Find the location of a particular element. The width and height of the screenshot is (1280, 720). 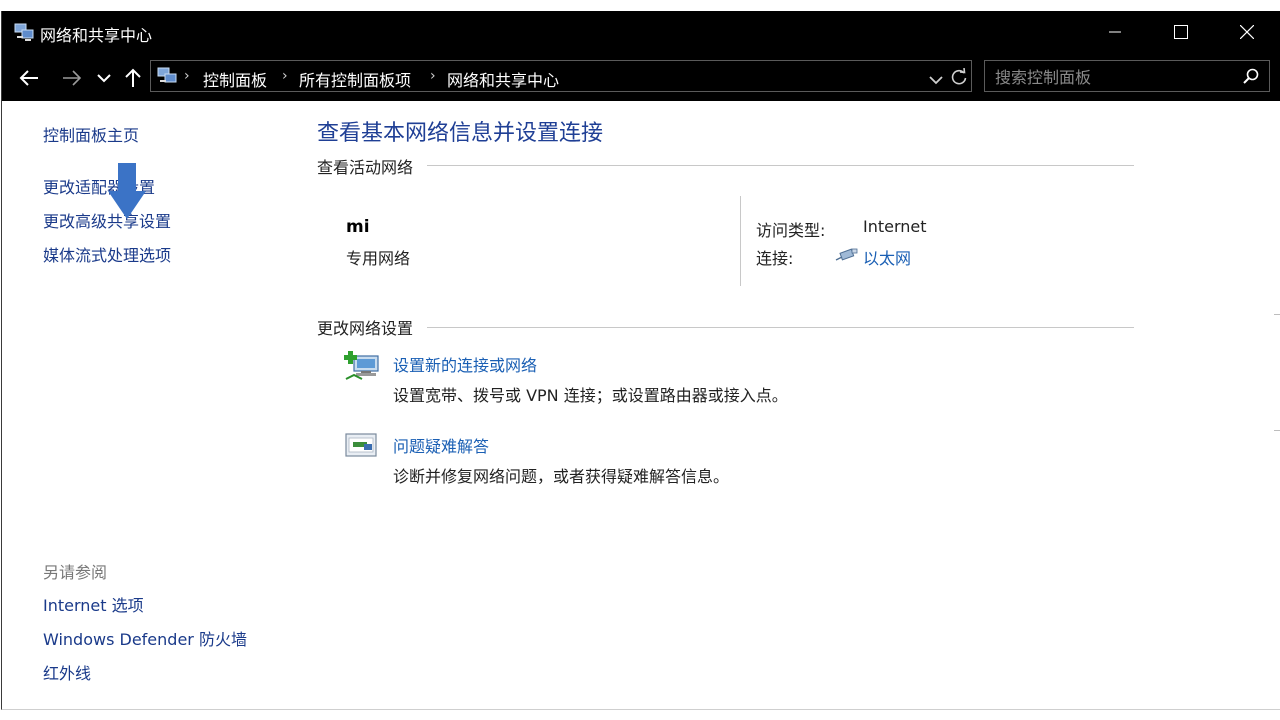

address-history-chevron-down-icon is located at coordinates (936, 79).